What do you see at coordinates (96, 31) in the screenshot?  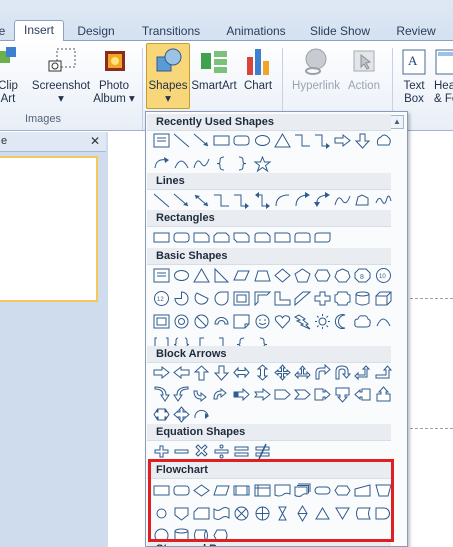 I see `tab-design: Design` at bounding box center [96, 31].